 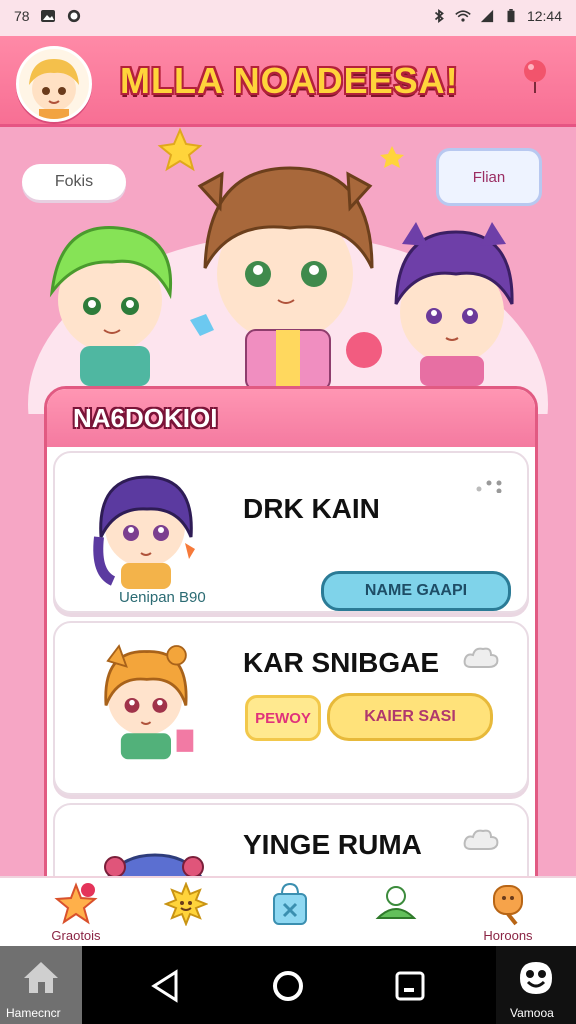 I want to click on tab-horoons: Horoons, so click(x=508, y=913).